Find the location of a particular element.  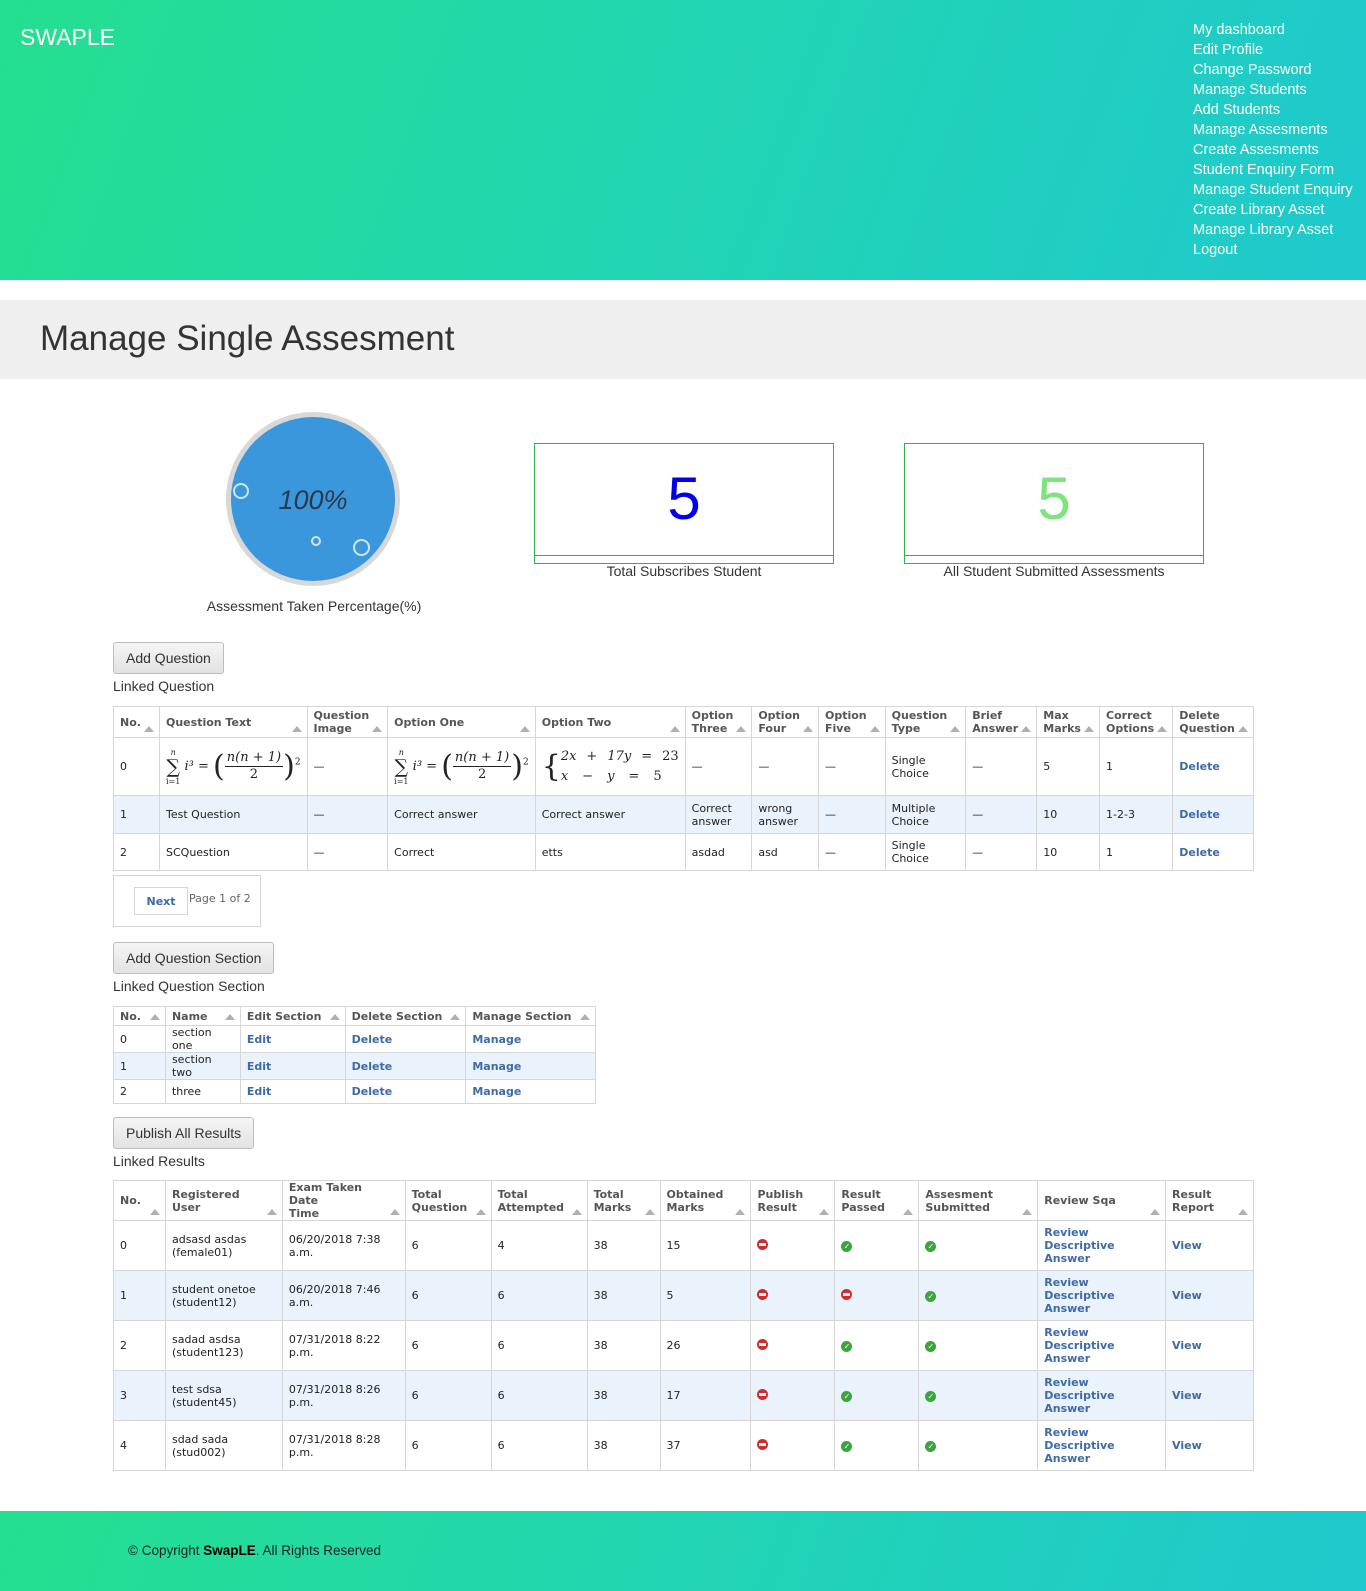

nav-create-library-asset: Create Library Asset is located at coordinates (1258, 210).